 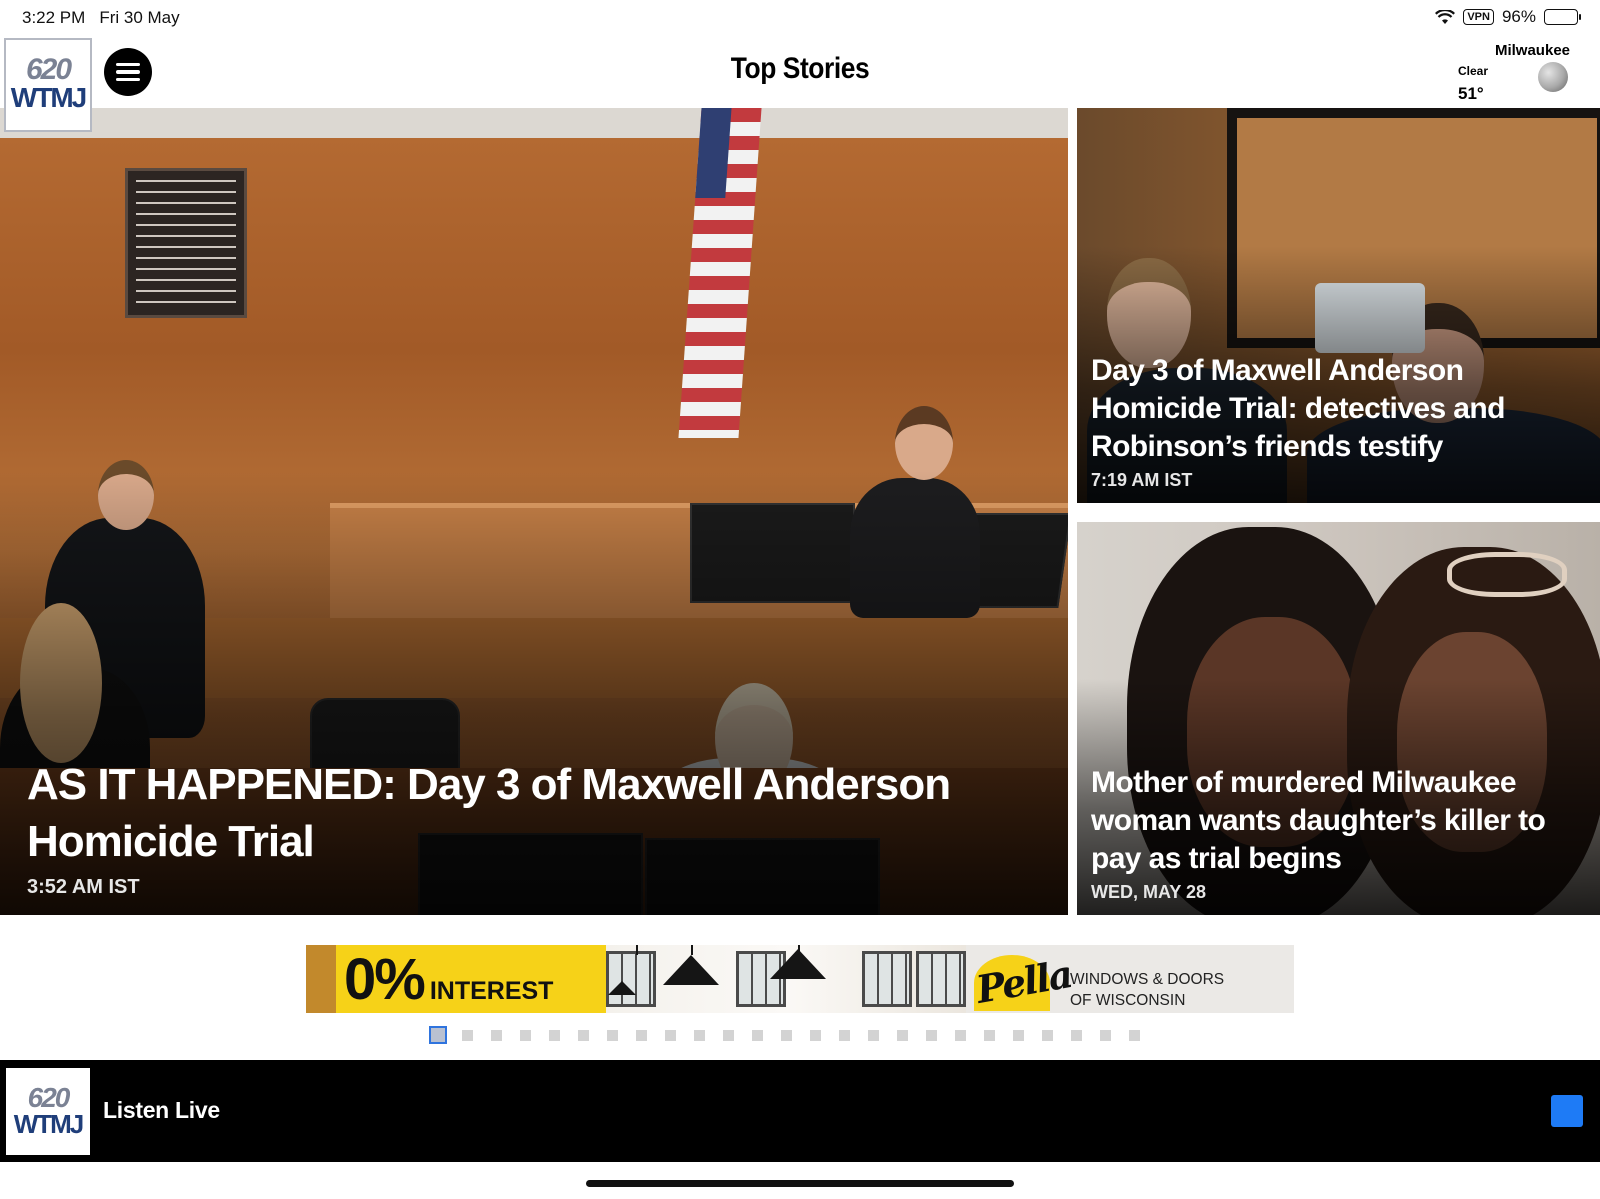 I want to click on juror-info-board, so click(x=186, y=243).